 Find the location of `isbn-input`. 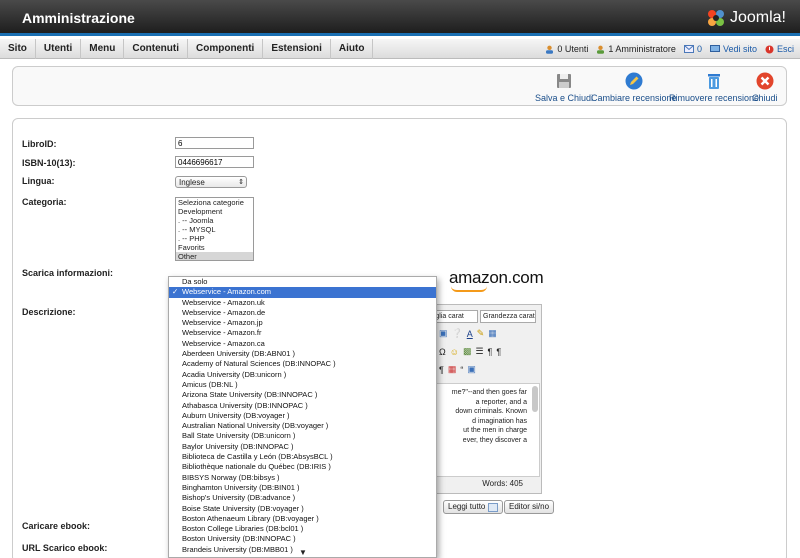

isbn-input is located at coordinates (214, 162).